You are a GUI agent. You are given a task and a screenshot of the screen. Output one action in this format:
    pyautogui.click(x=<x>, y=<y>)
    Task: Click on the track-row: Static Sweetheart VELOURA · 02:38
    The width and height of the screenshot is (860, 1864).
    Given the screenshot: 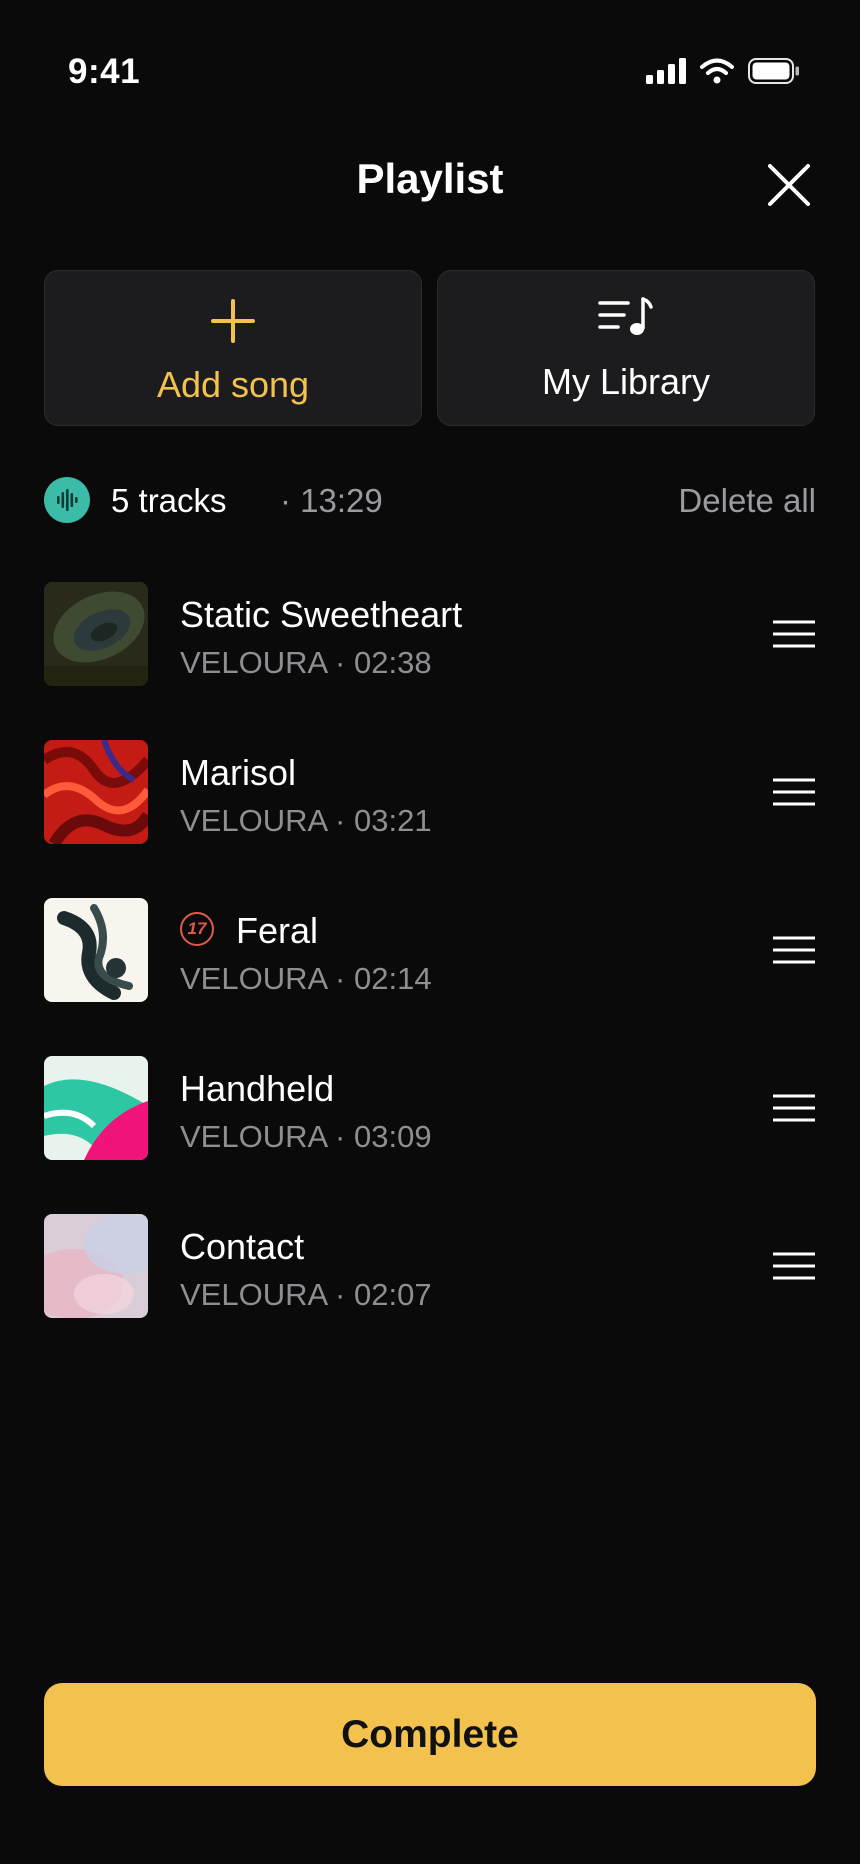 What is the action you would take?
    pyautogui.click(x=430, y=634)
    